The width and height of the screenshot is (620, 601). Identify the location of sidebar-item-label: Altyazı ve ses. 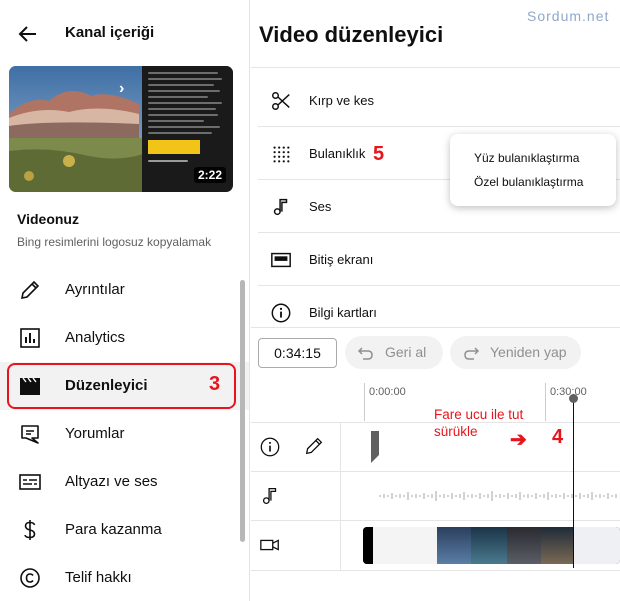
(111, 481).